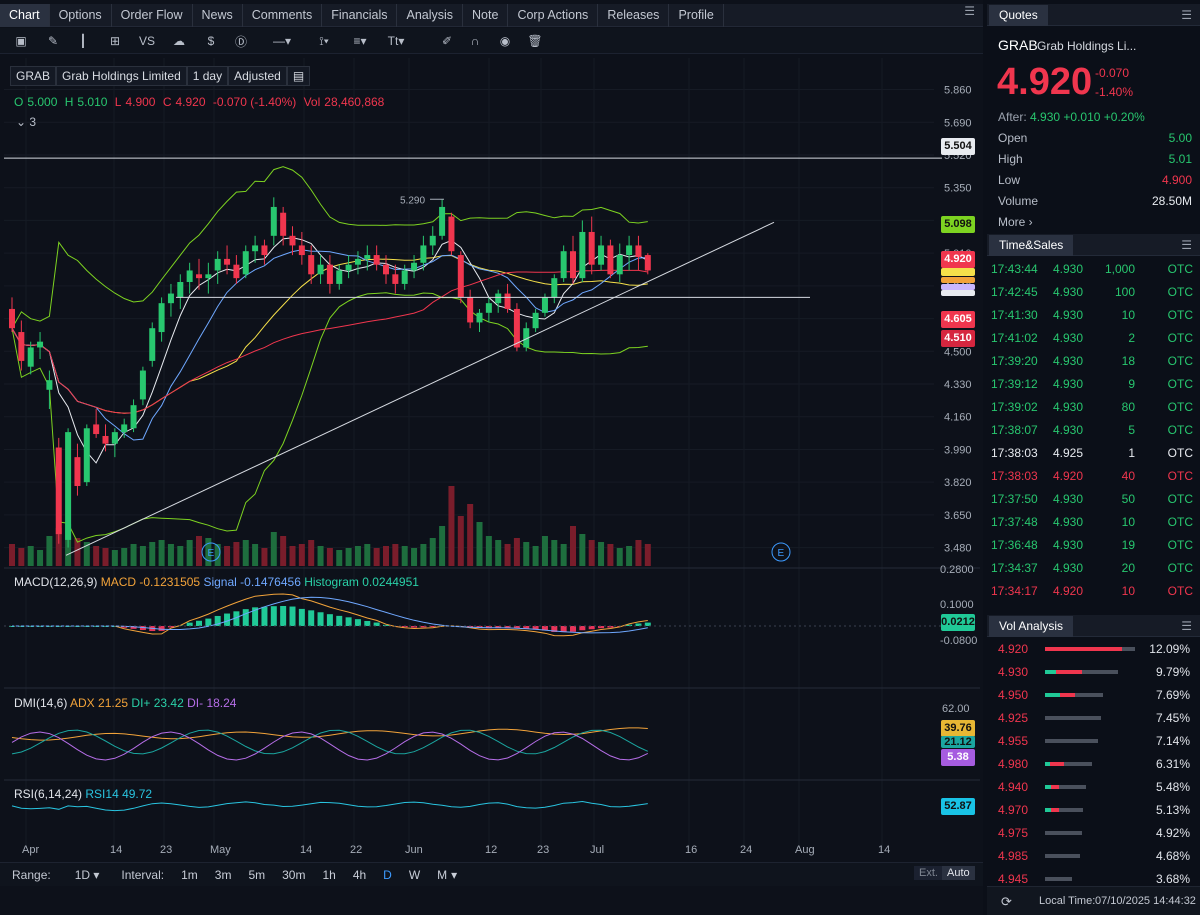 Image resolution: width=1200 pixels, height=915 pixels. I want to click on vol-row-bar, so click(1073, 718).